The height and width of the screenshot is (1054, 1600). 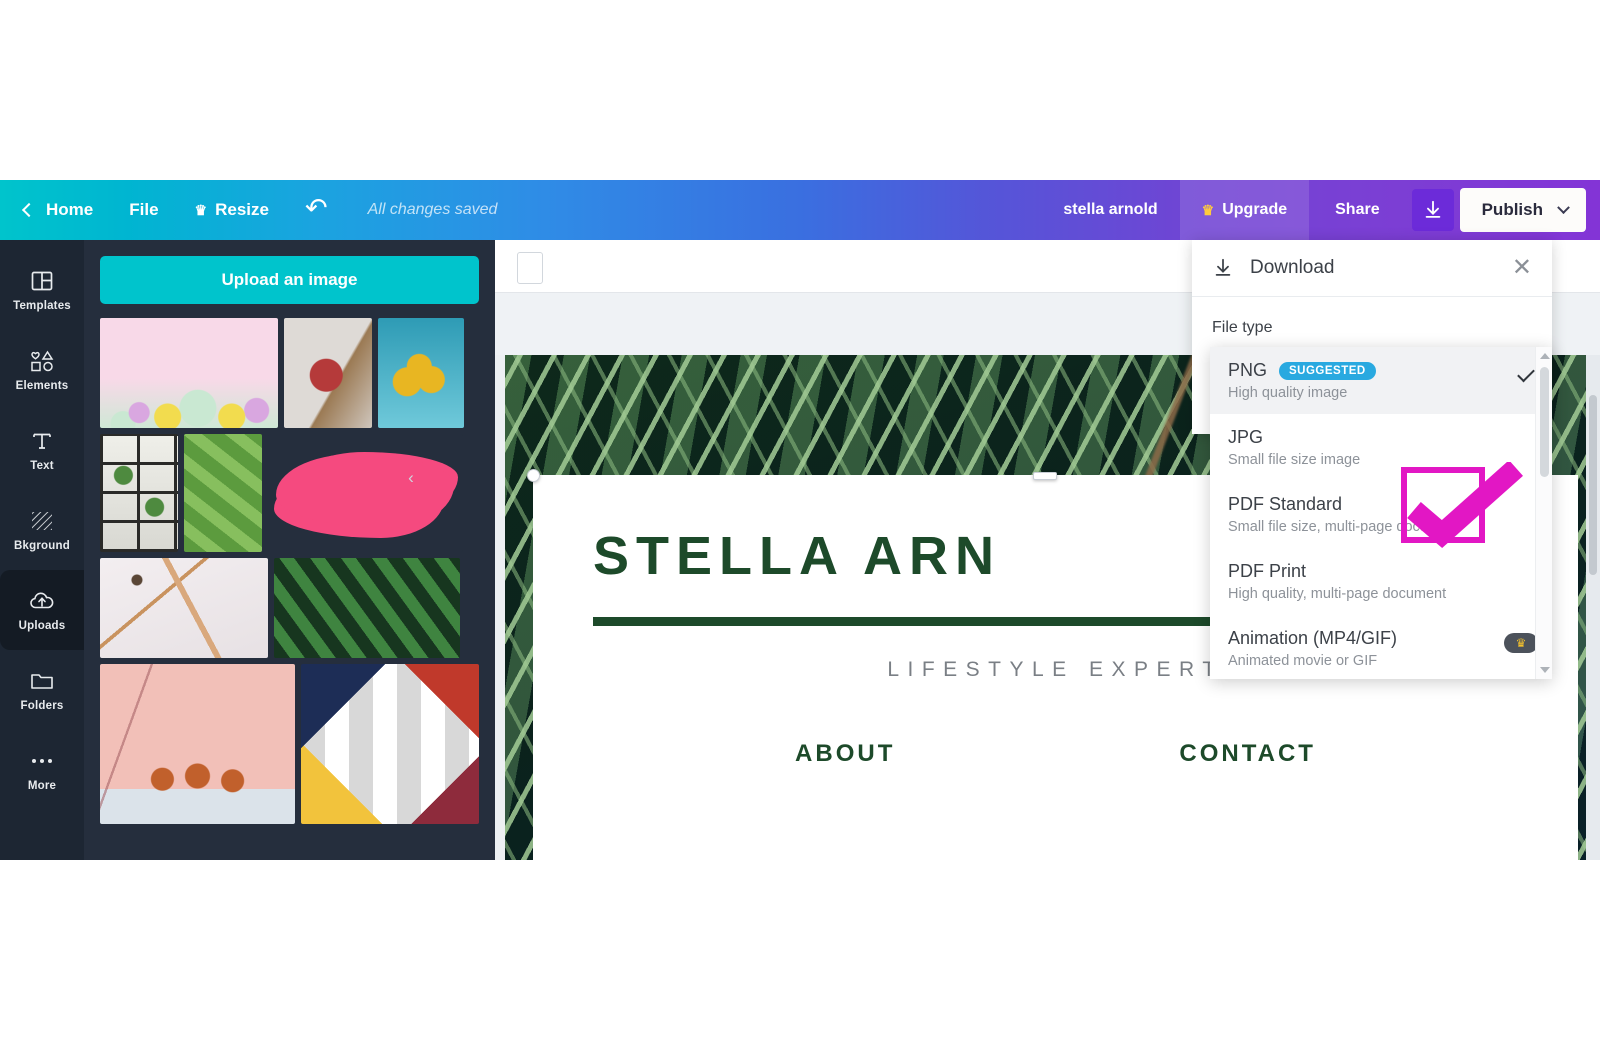 I want to click on sidebar-item-templates: Templates, so click(x=42, y=290).